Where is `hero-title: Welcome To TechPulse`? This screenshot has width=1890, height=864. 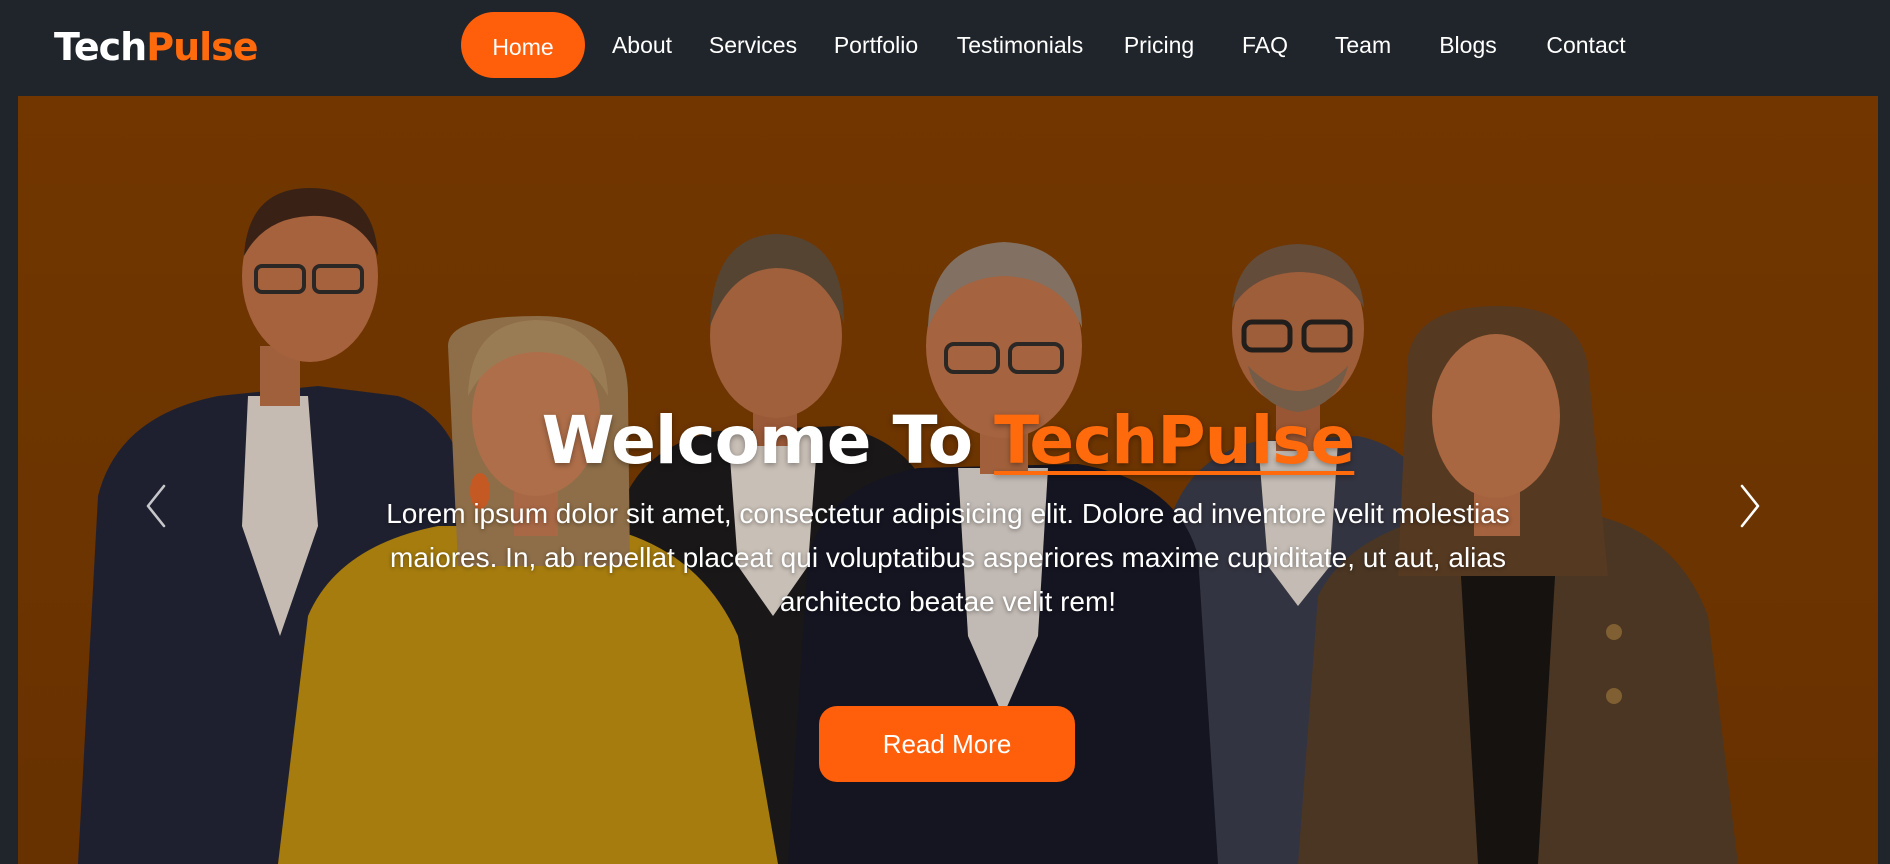 hero-title: Welcome To TechPulse is located at coordinates (948, 441).